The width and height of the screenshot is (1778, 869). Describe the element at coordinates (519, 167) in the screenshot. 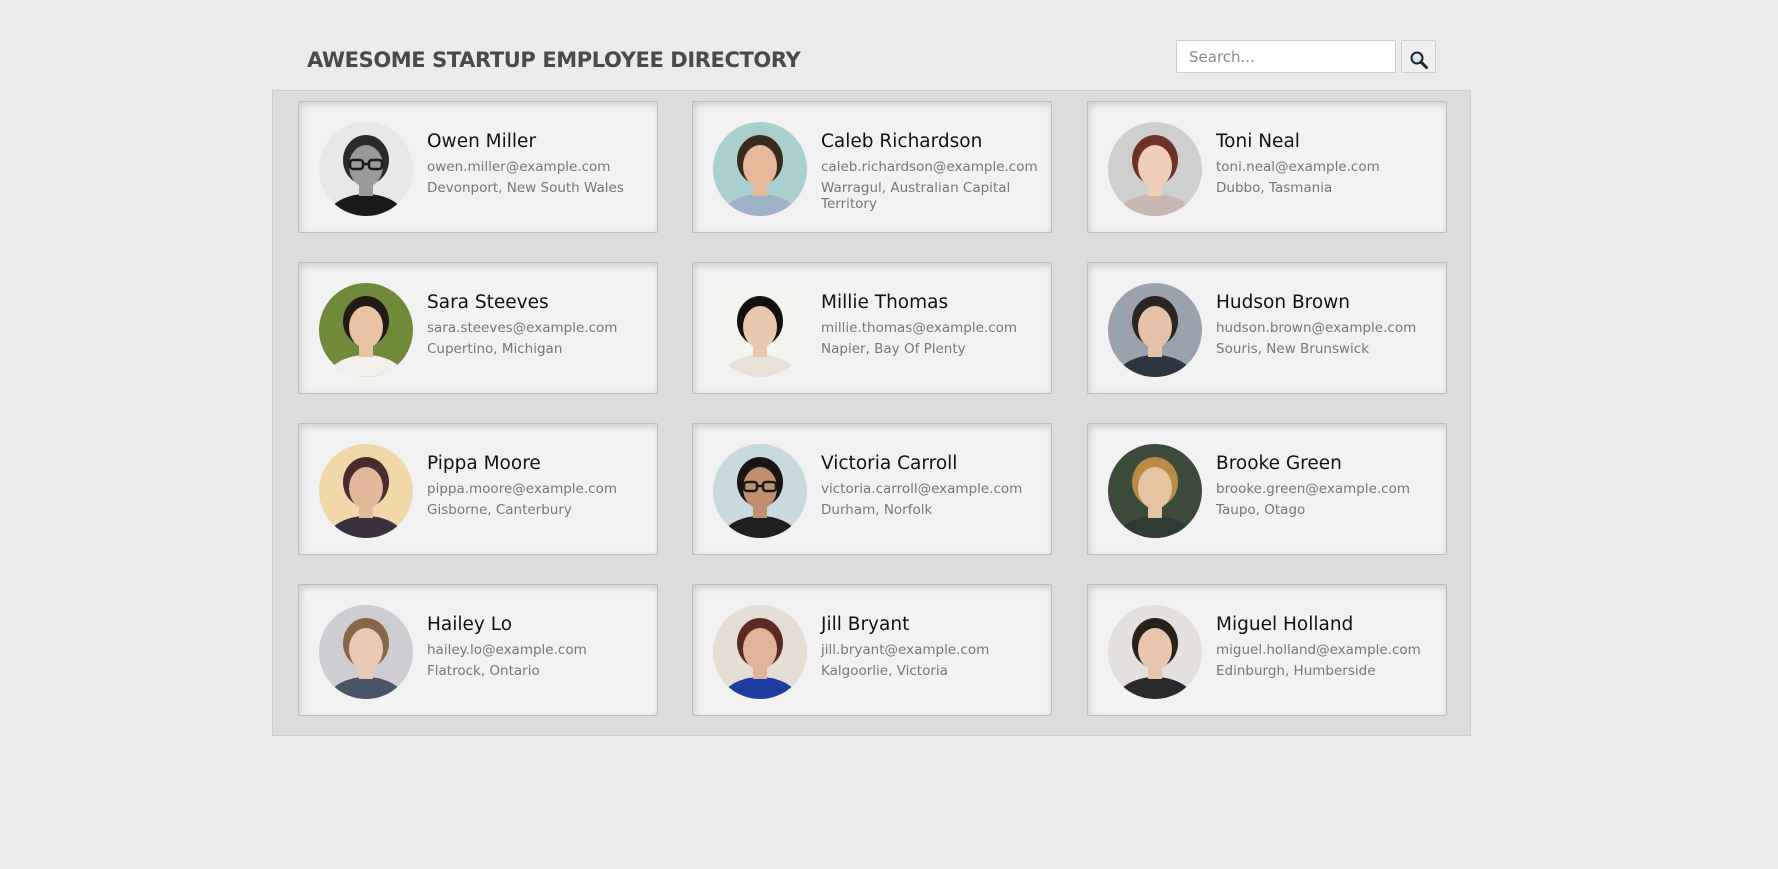

I see `employee-email: owen.miller@example.com` at that location.